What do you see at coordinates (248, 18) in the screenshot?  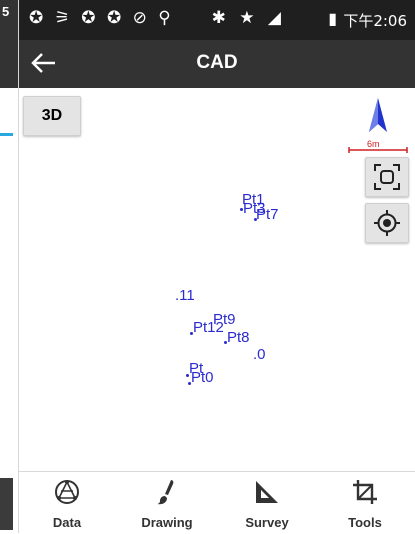 I see `system-icons: ✱ ★ ◢` at bounding box center [248, 18].